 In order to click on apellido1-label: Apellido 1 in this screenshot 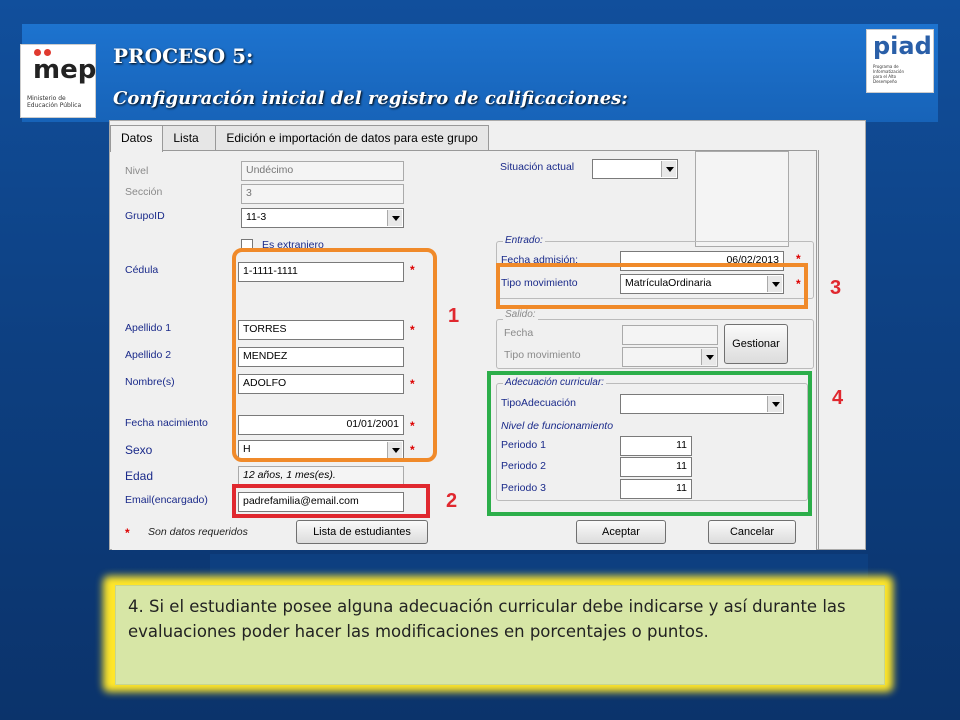, I will do `click(148, 328)`.